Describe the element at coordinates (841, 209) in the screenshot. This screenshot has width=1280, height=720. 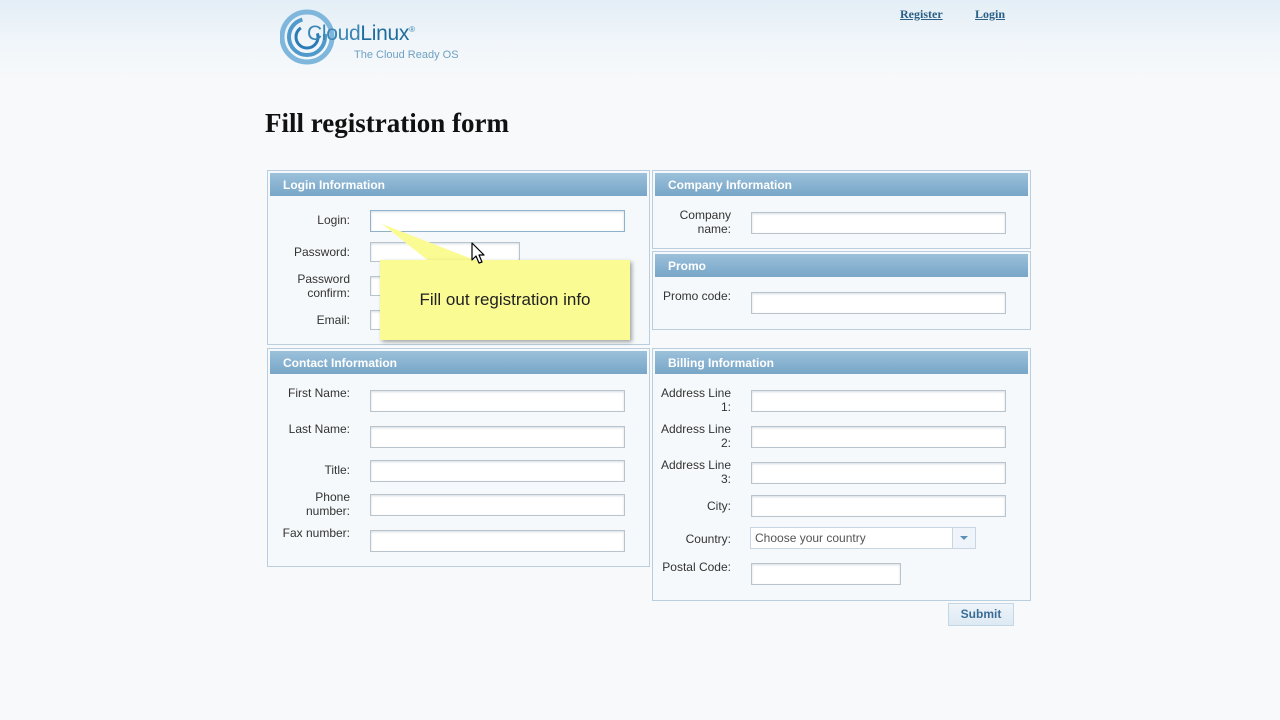
I see `company-info-panel: Company Information Company name:` at that location.